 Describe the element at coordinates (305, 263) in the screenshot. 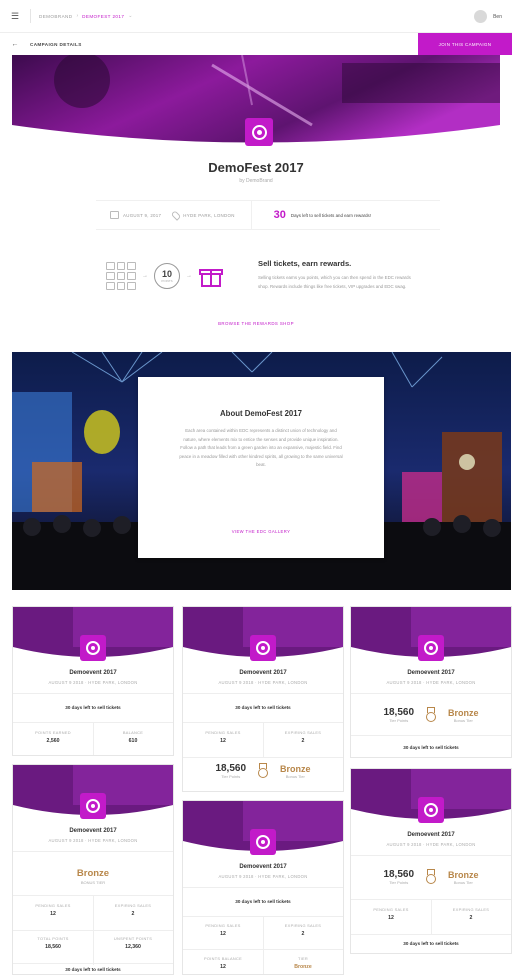

I see `rewards-heading: Sell tickets, earn rewards.` at that location.